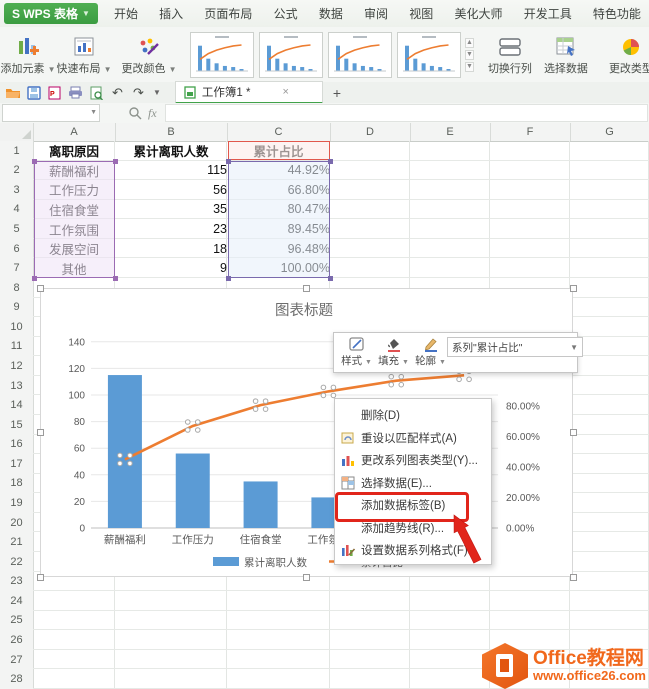 Image resolution: width=649 pixels, height=689 pixels. I want to click on cell-B3: 56, so click(173, 190).